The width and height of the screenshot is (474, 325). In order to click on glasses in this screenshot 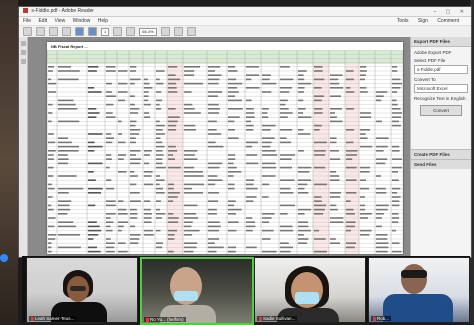, I will do `click(78, 288)`.